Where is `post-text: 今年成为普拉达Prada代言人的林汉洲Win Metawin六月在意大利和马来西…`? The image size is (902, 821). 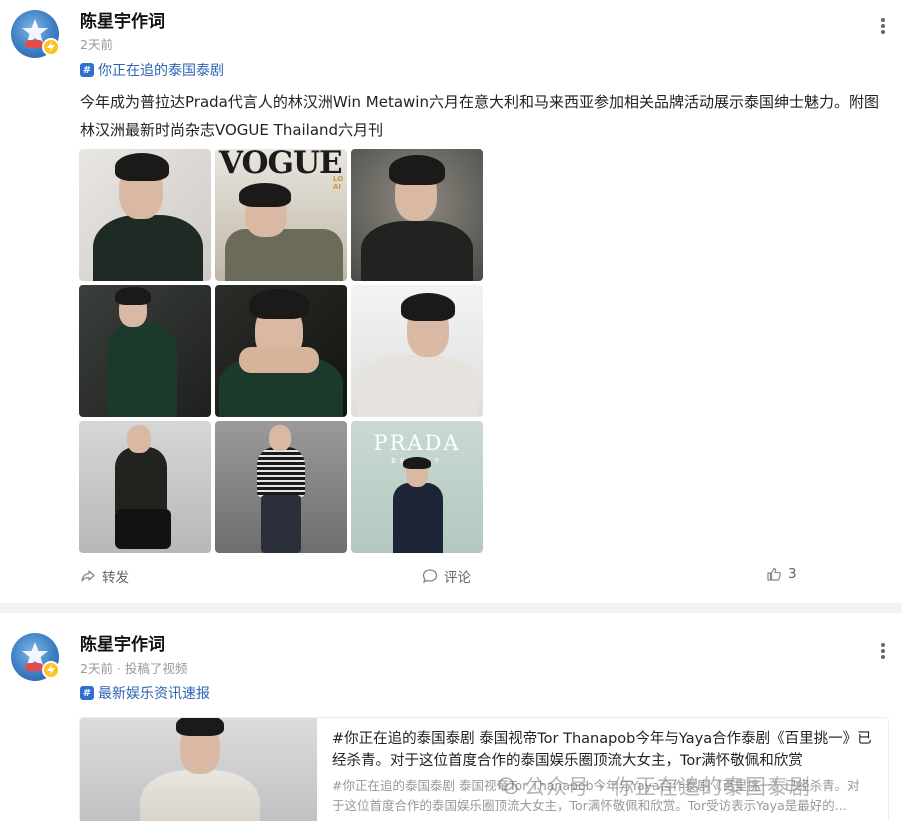 post-text: 今年成为普拉达Prada代言人的林汉洲Win Metawin六月在意大利和马来西… is located at coordinates (479, 116).